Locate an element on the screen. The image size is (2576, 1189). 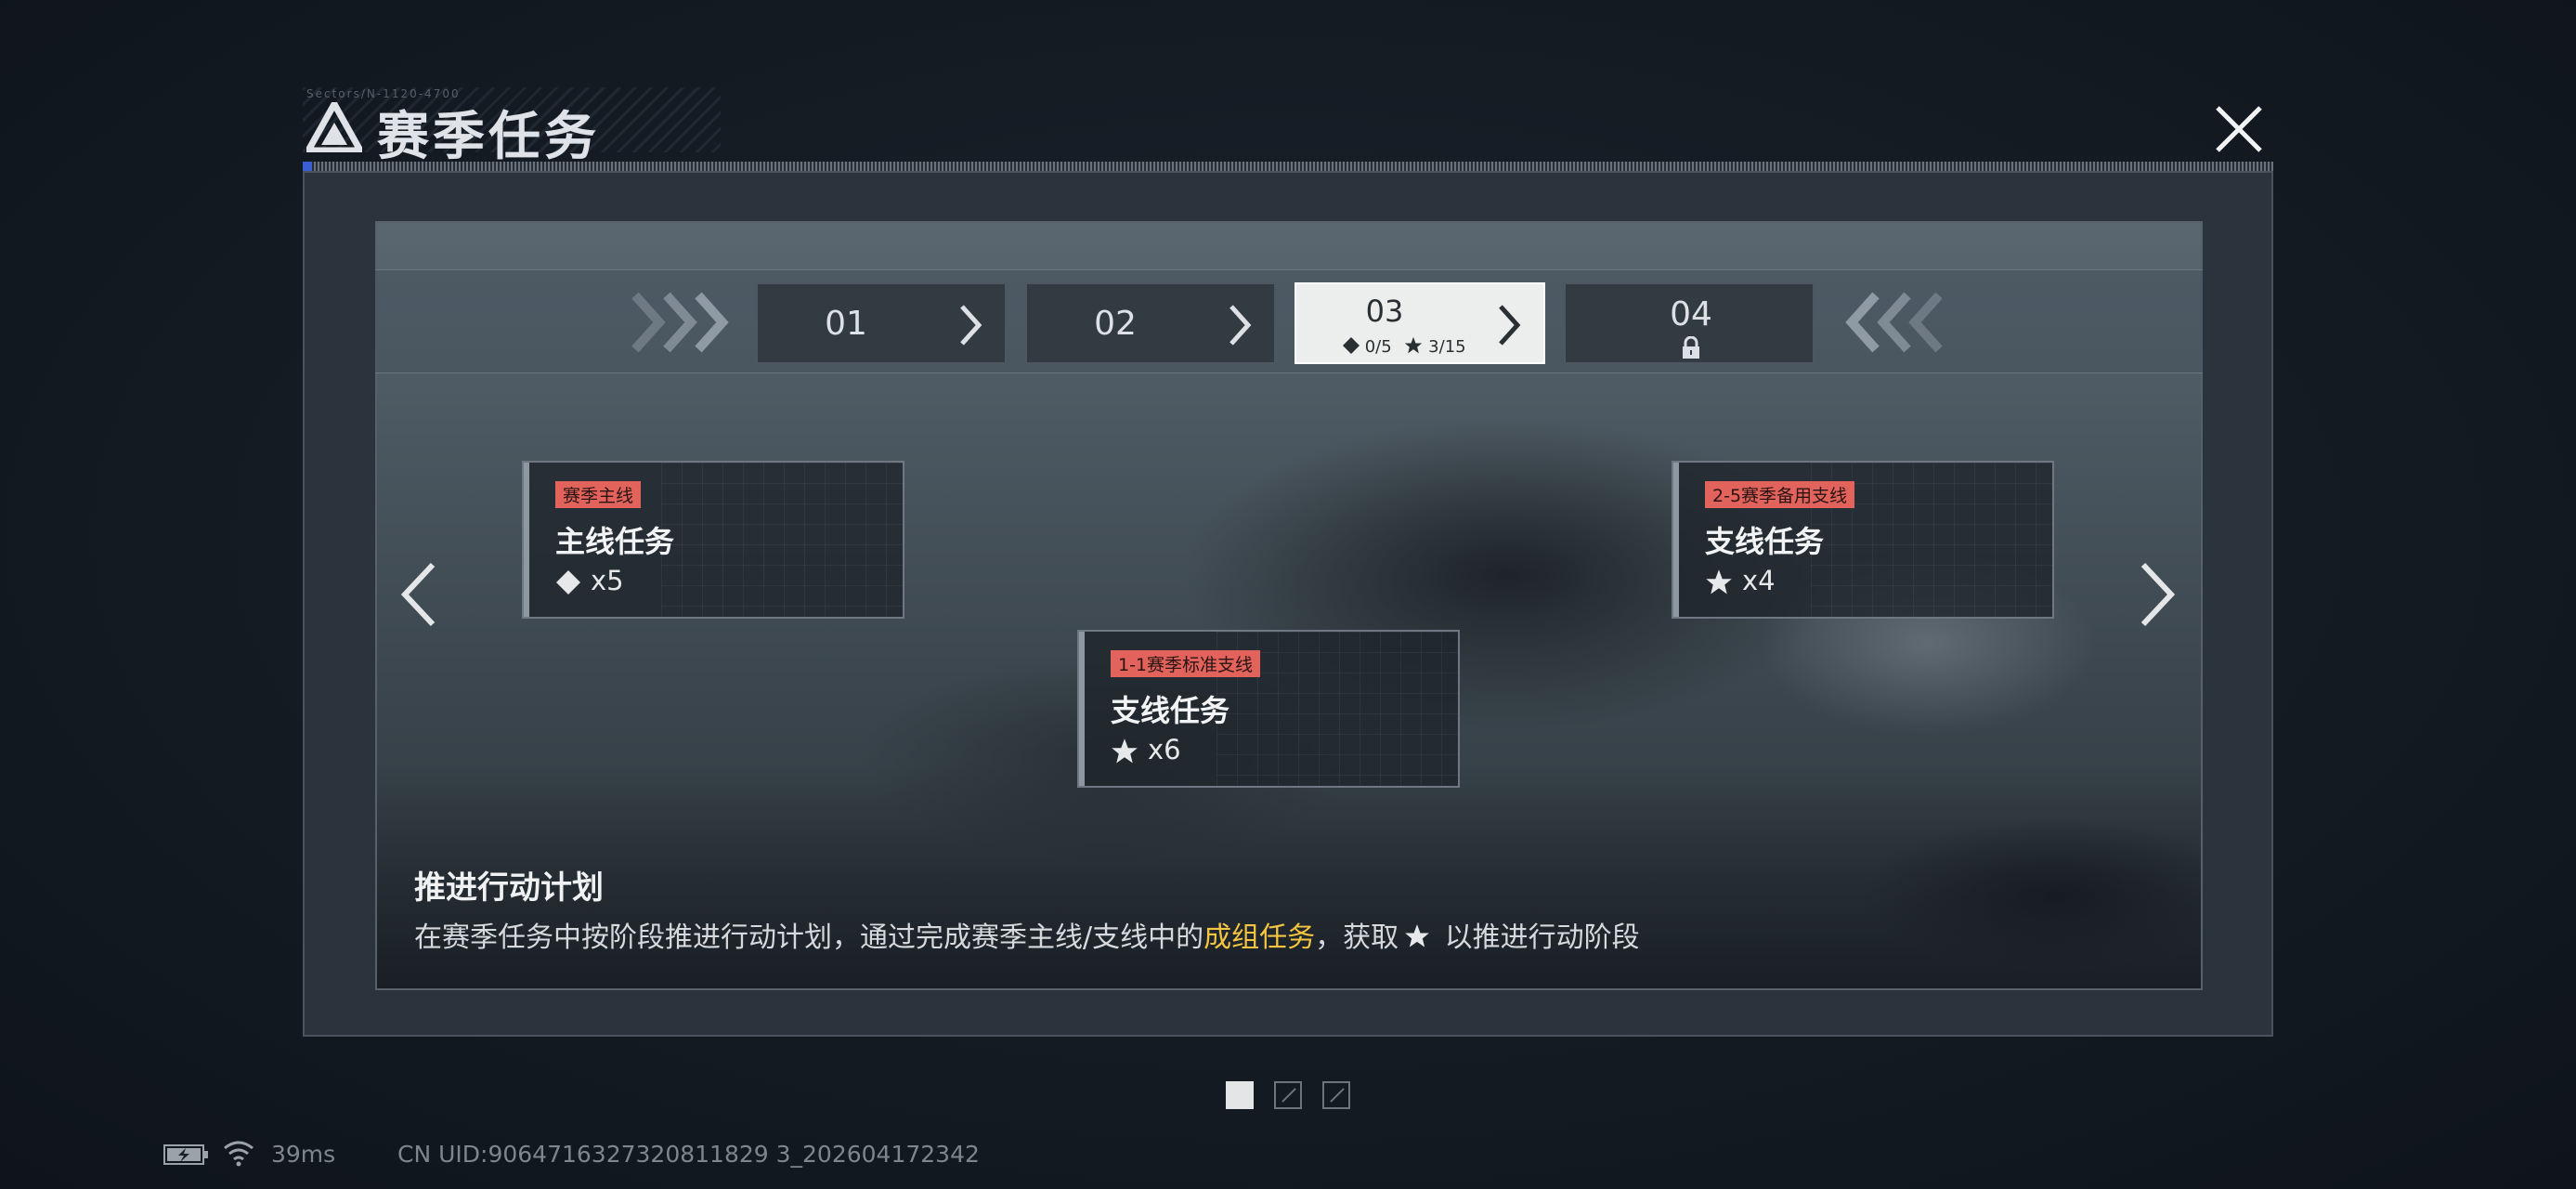
mission-count: x5 is located at coordinates (589, 581).